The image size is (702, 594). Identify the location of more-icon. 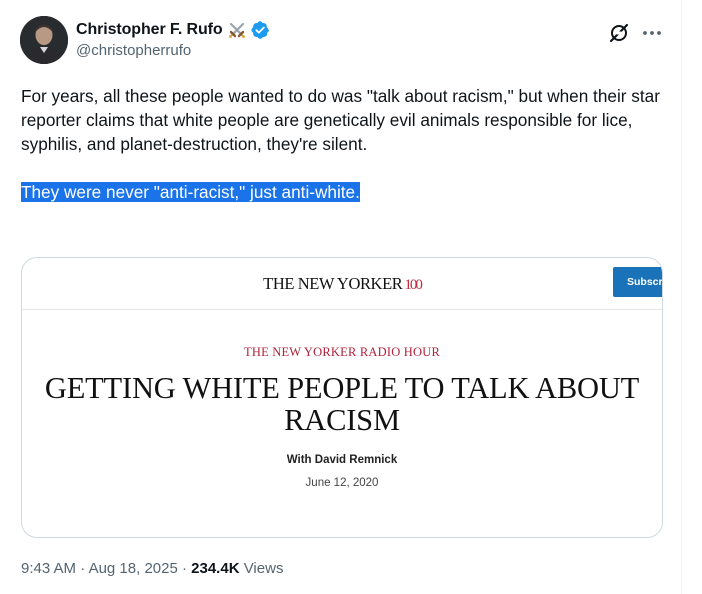
(652, 33).